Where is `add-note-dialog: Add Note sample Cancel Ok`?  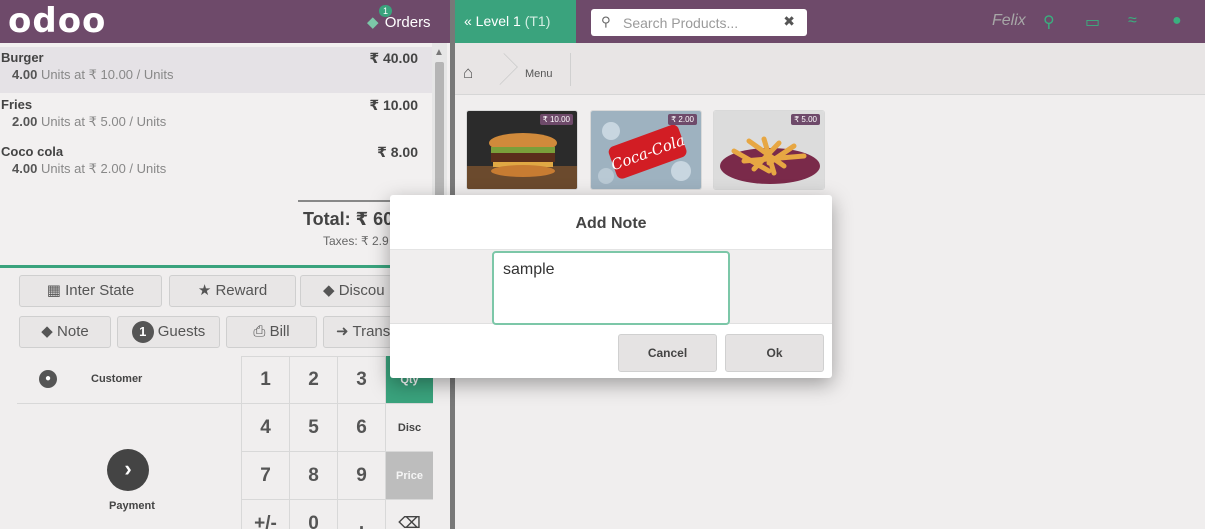
add-note-dialog: Add Note sample Cancel Ok is located at coordinates (611, 286).